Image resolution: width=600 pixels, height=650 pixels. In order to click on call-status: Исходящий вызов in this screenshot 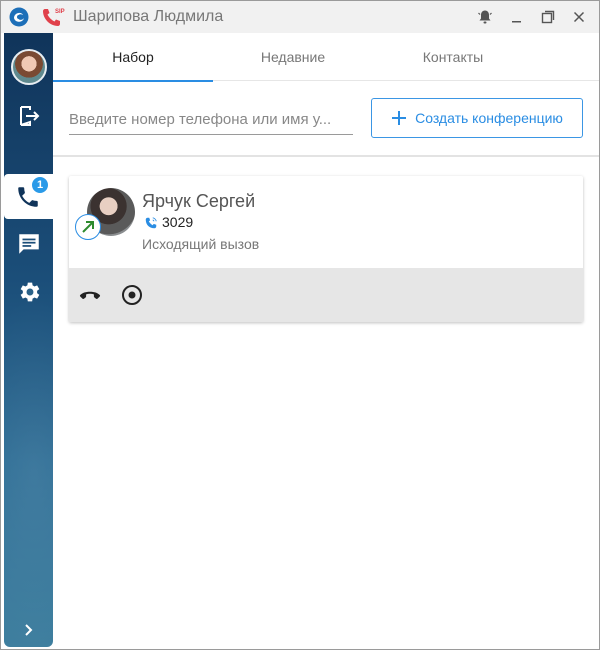, I will do `click(201, 244)`.